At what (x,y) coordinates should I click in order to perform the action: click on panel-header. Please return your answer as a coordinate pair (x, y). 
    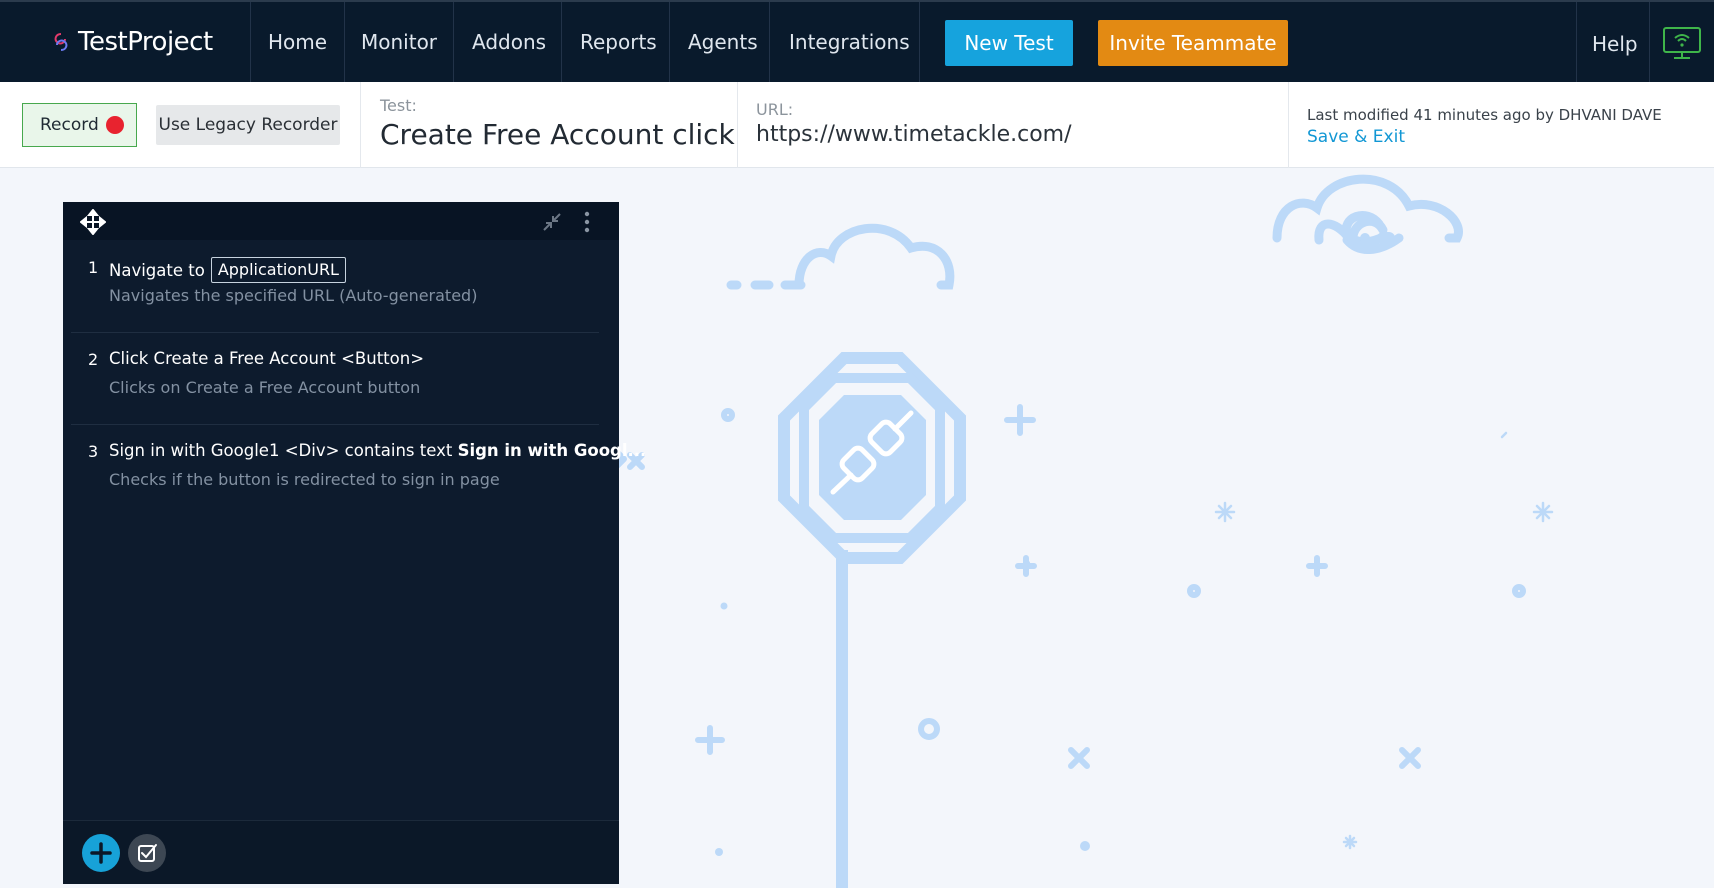
    Looking at the image, I should click on (341, 221).